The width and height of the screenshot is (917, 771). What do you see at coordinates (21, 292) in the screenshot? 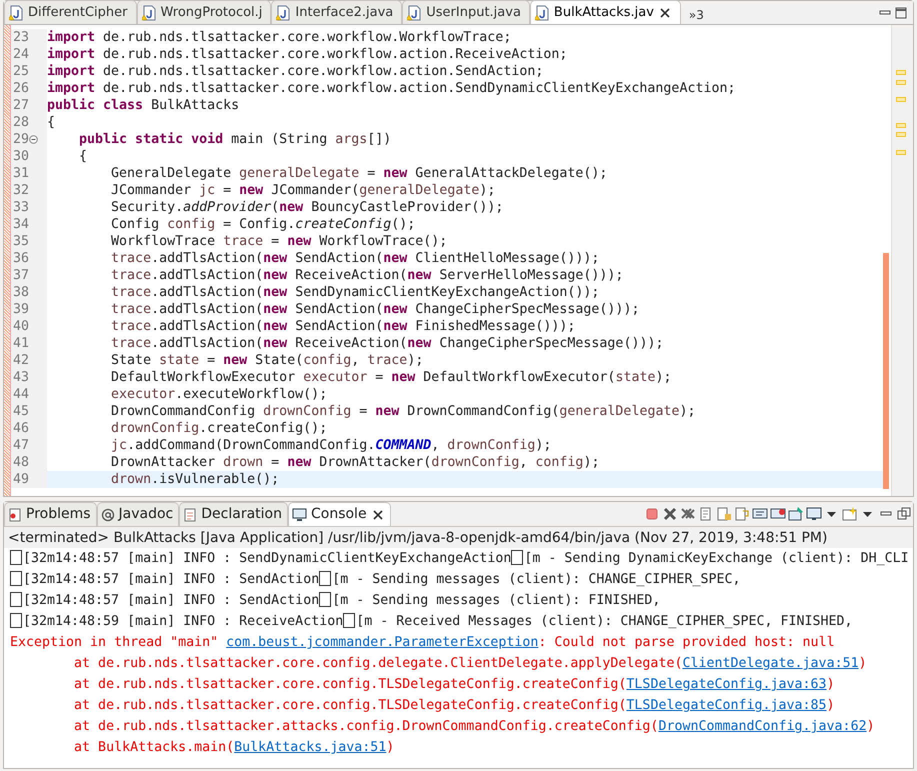
I see `line-number: 38` at bounding box center [21, 292].